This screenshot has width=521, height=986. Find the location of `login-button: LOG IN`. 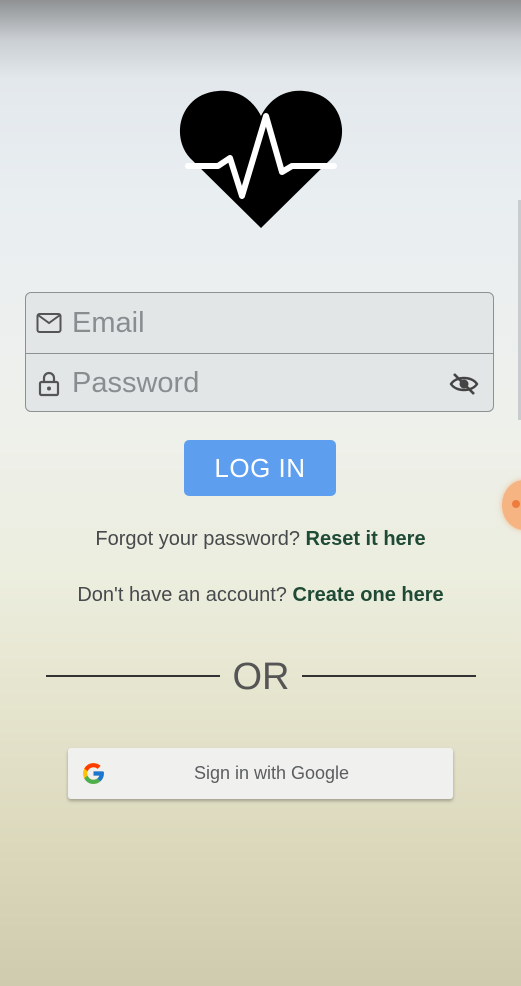

login-button: LOG IN is located at coordinates (260, 468).